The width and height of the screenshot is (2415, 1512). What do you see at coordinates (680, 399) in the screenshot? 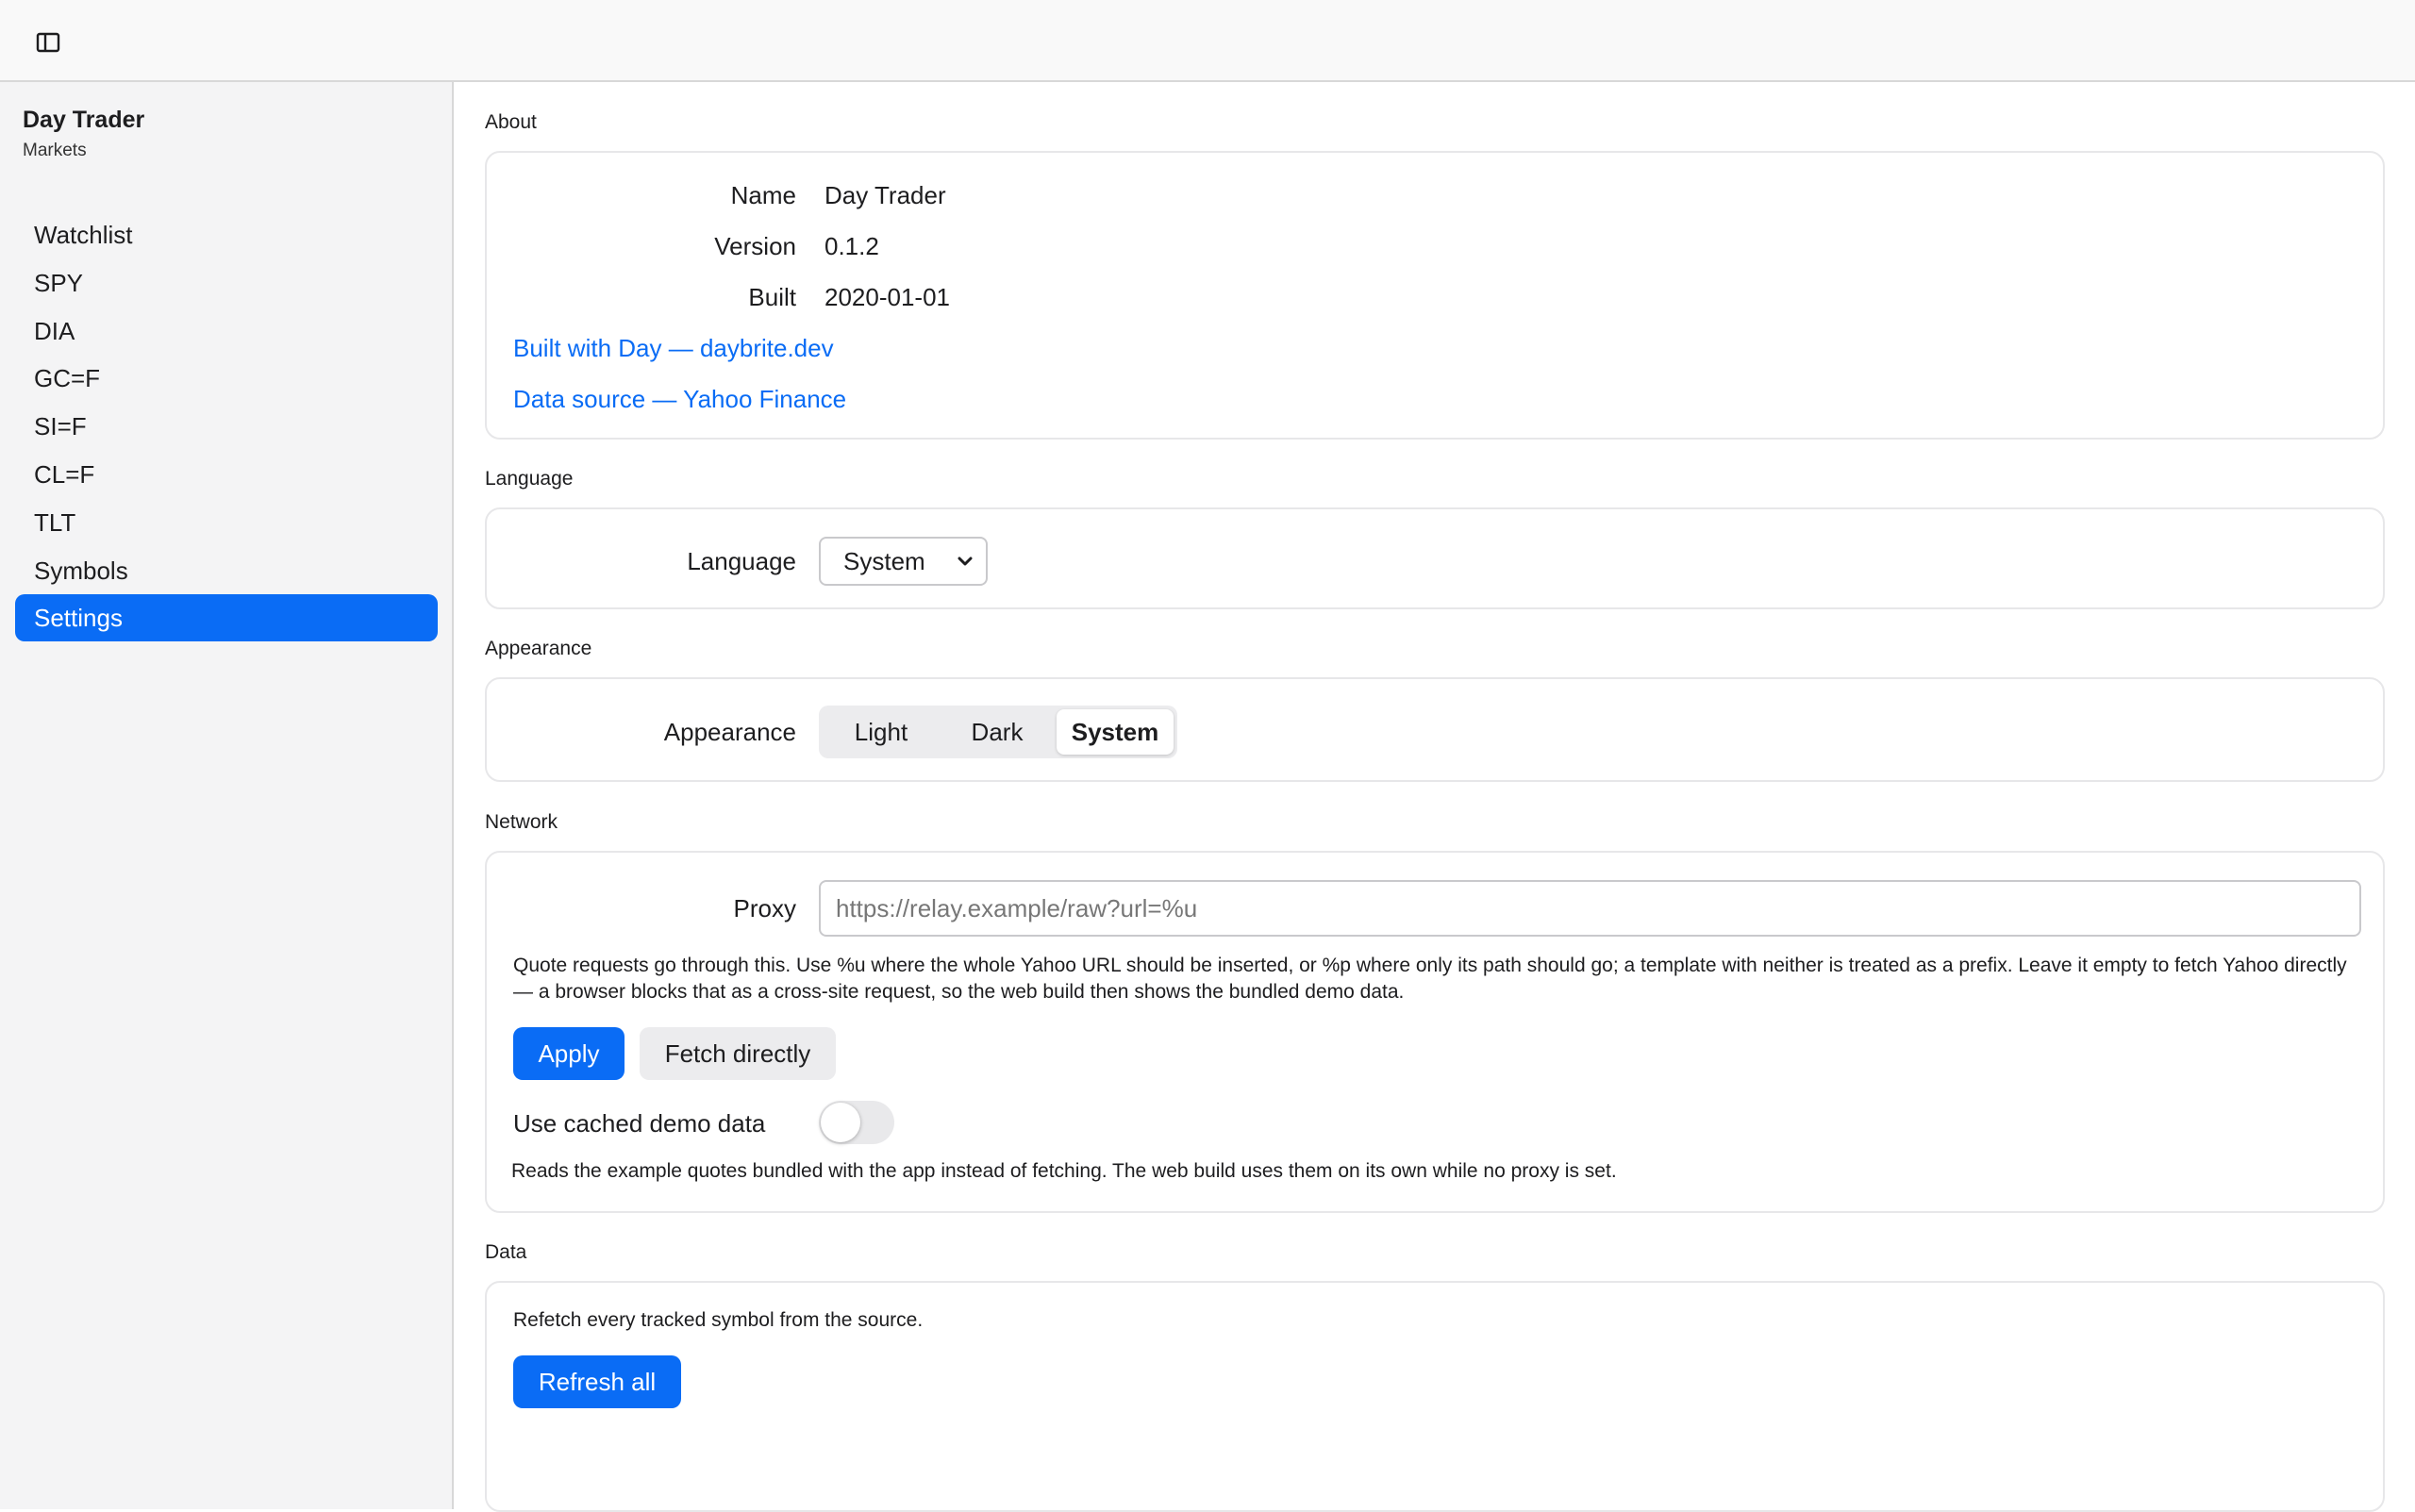
I see `data-source-link: Data source — Yahoo Finance` at bounding box center [680, 399].